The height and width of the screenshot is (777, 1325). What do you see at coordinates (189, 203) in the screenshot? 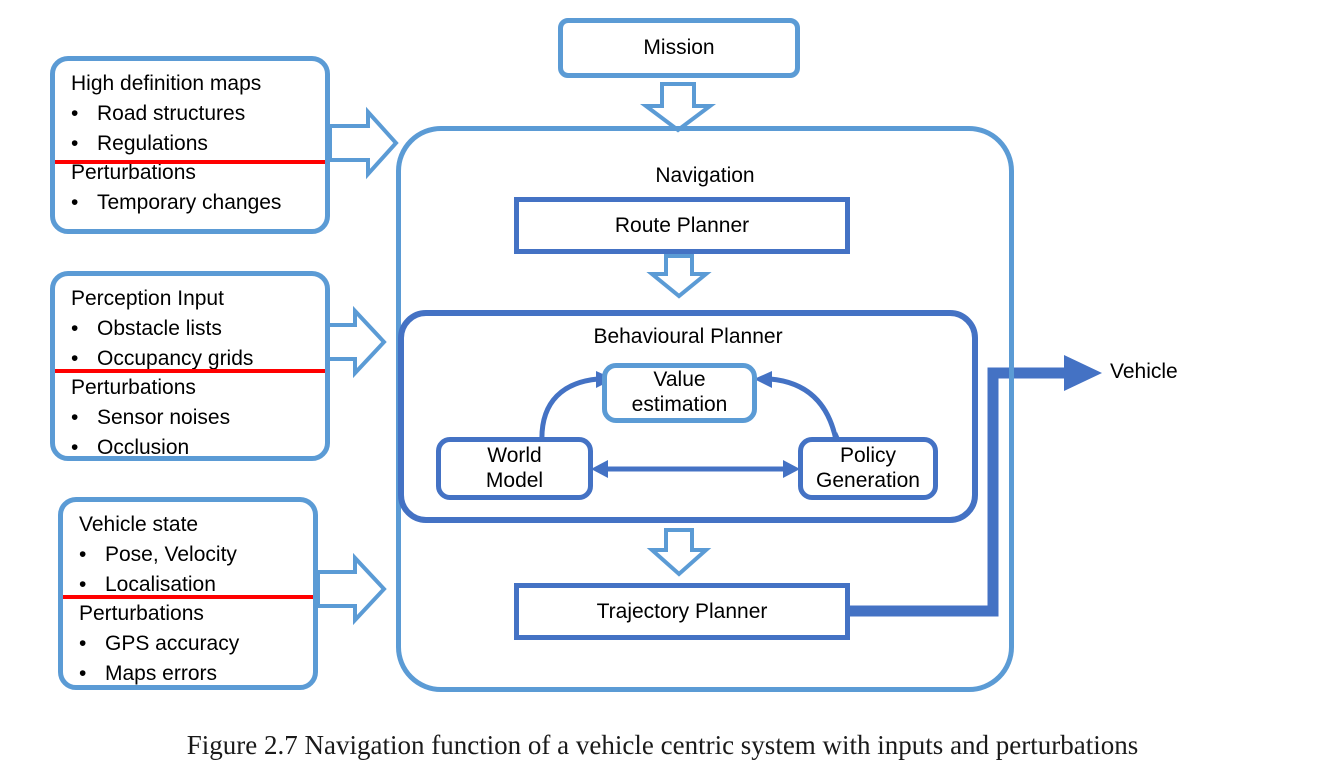
I see `list-item-label: Temporary changes` at bounding box center [189, 203].